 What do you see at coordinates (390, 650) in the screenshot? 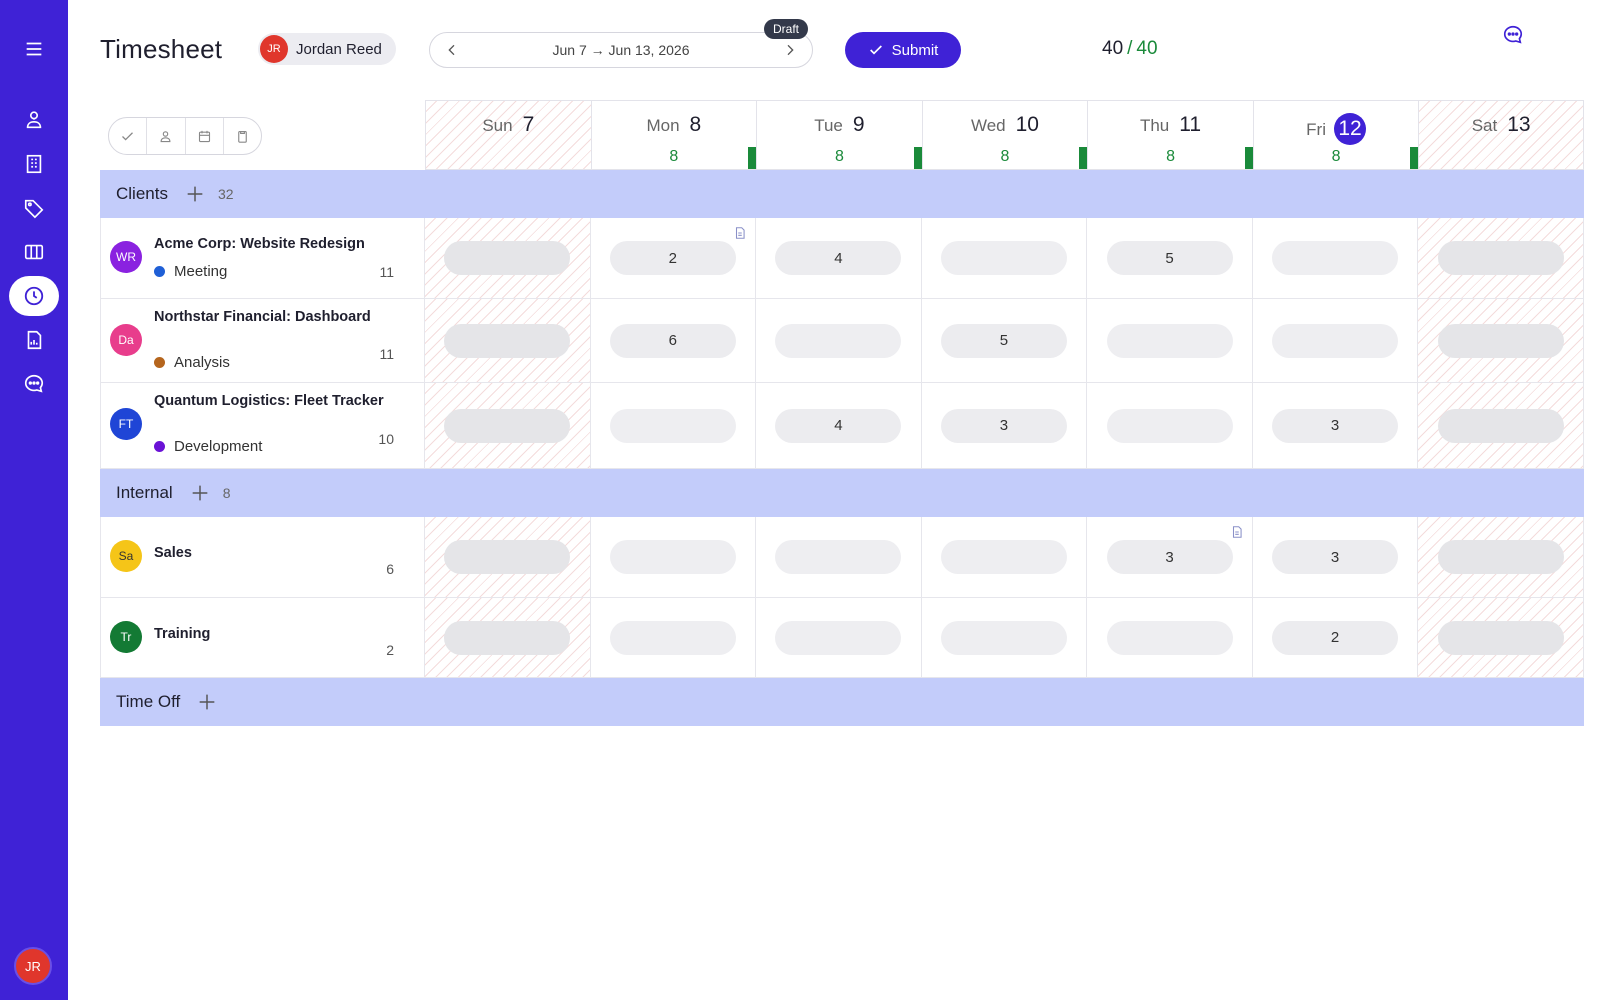
I see `row-total: 2` at bounding box center [390, 650].